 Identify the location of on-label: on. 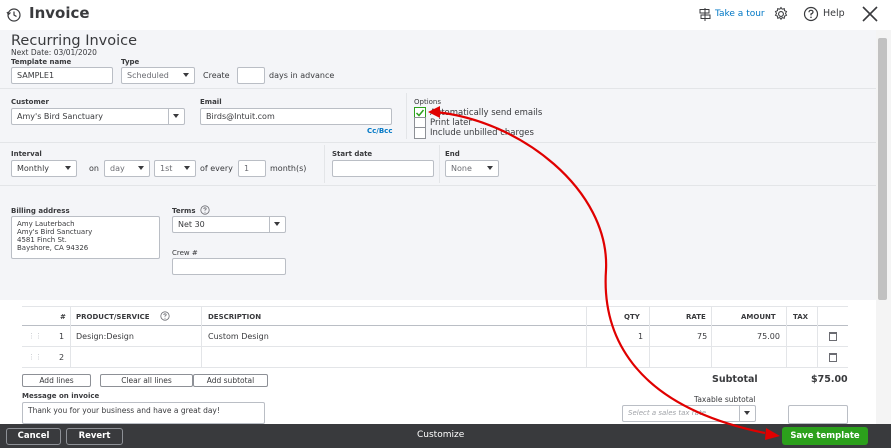
(94, 168).